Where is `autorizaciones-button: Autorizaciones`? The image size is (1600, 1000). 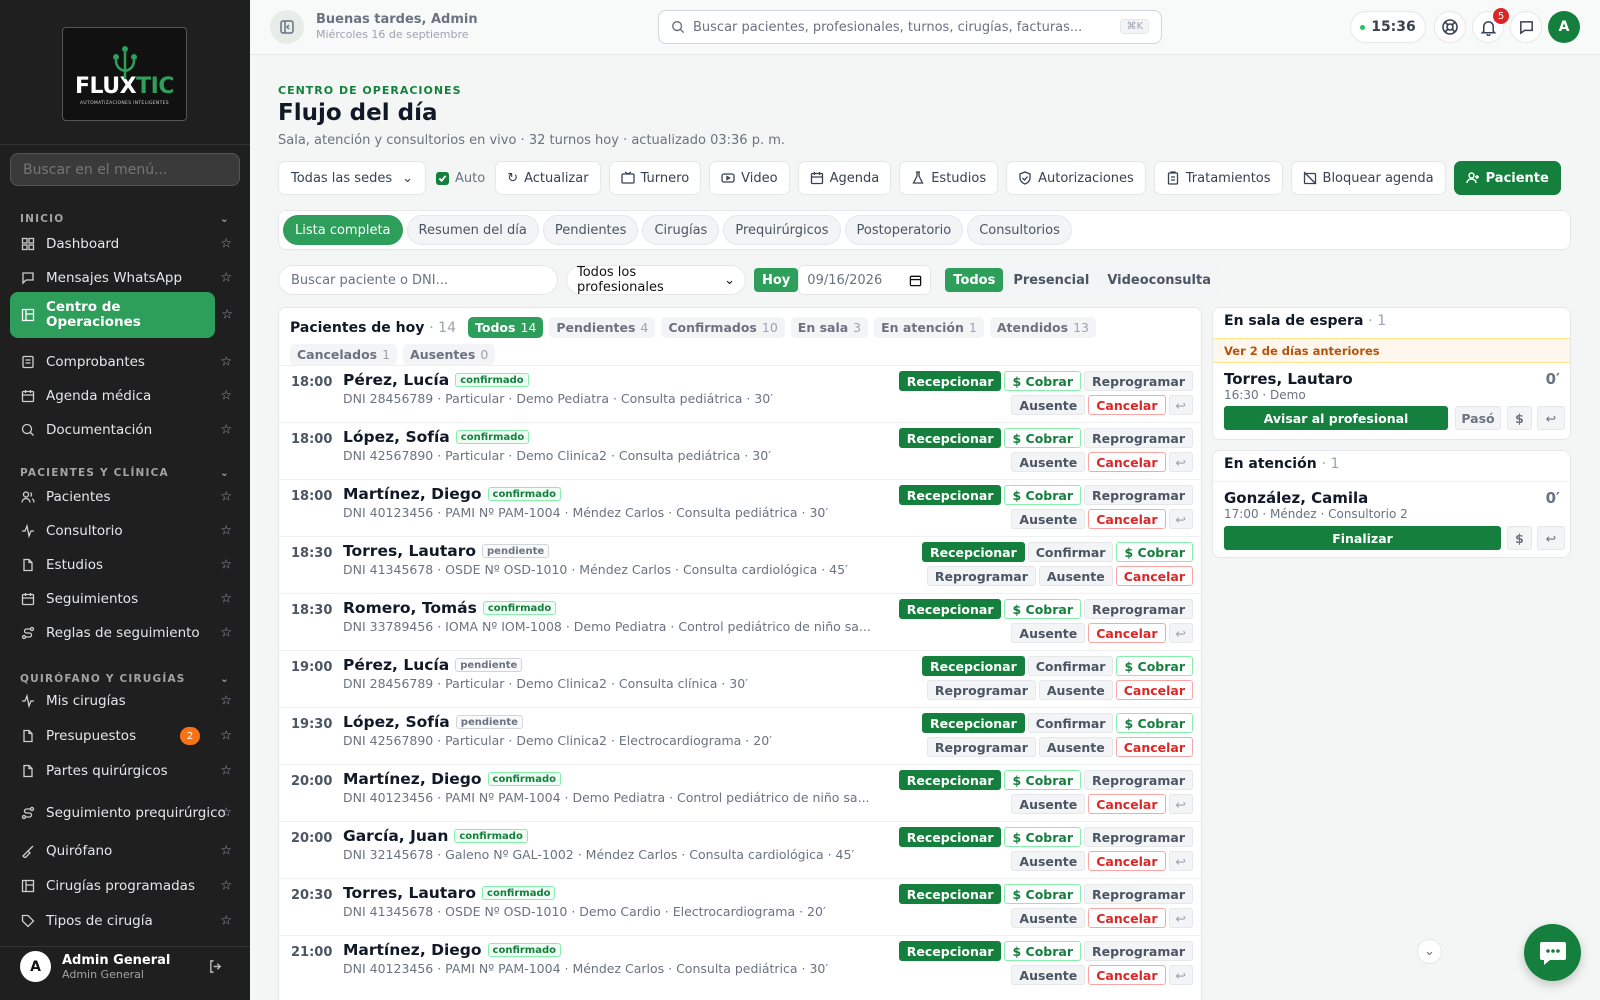 autorizaciones-button: Autorizaciones is located at coordinates (1076, 178).